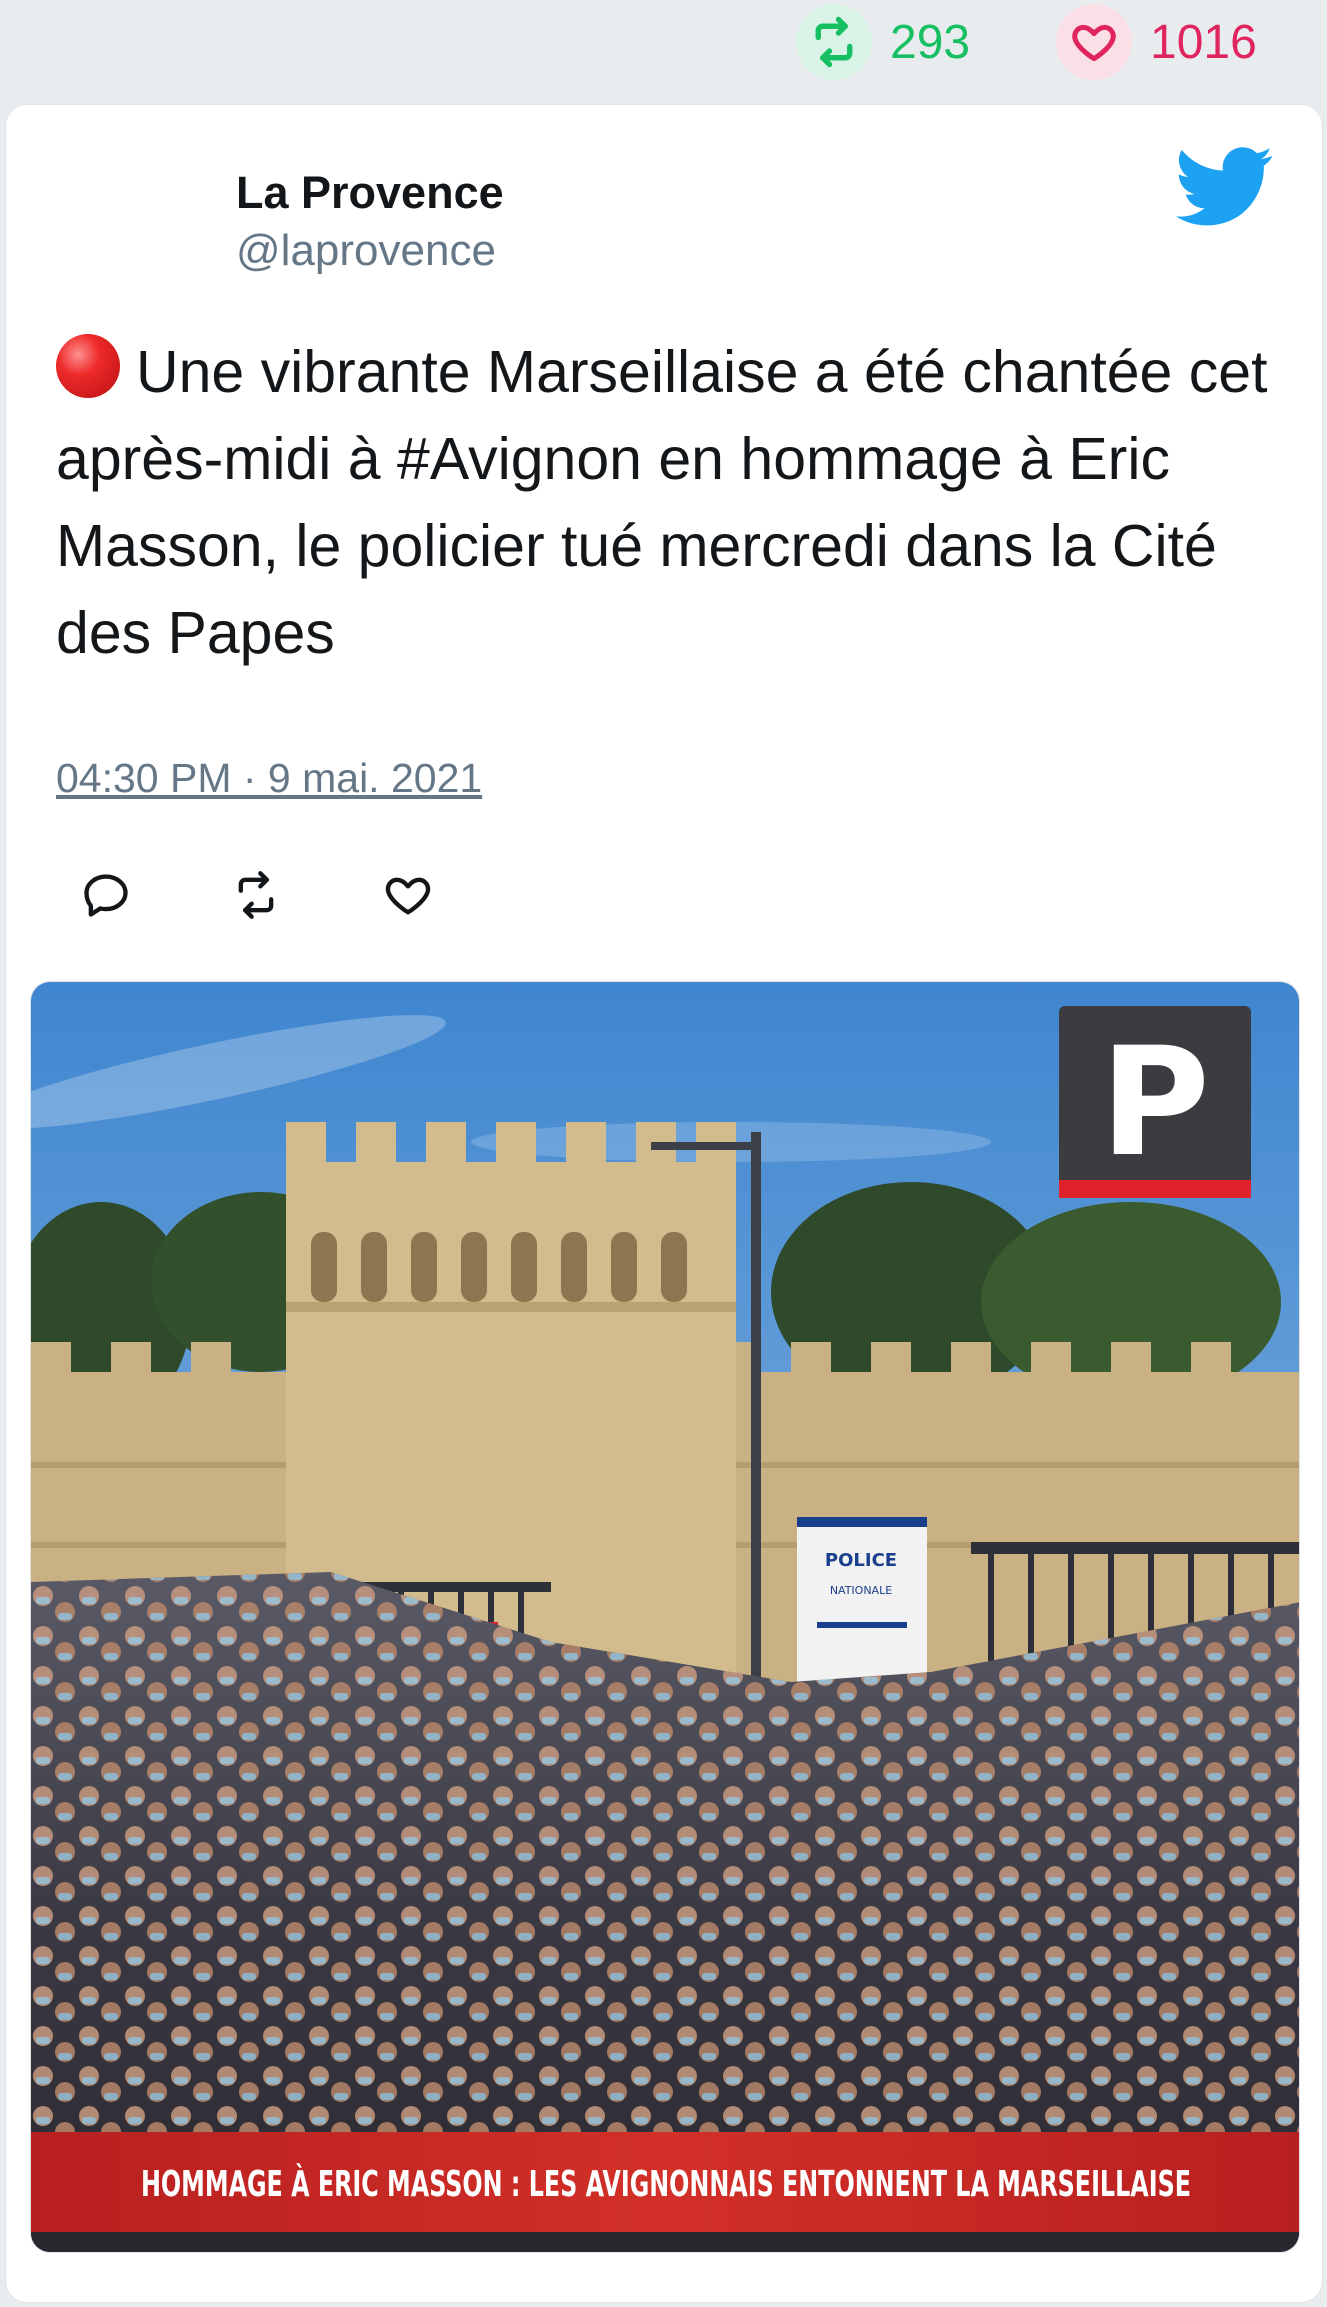 This screenshot has height=2307, width=1327. What do you see at coordinates (663, 50) in the screenshot?
I see `engagement-stats: 293 1016` at bounding box center [663, 50].